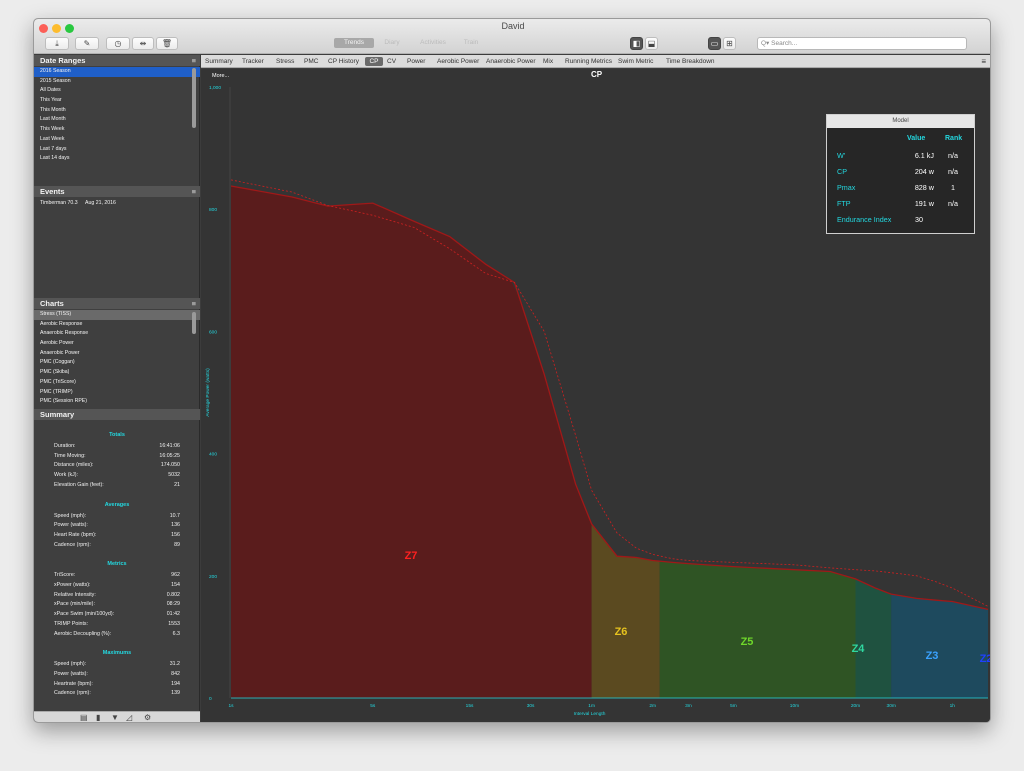 The height and width of the screenshot is (771, 1024). I want to click on date-range-item: 2015 Season, so click(117, 82).